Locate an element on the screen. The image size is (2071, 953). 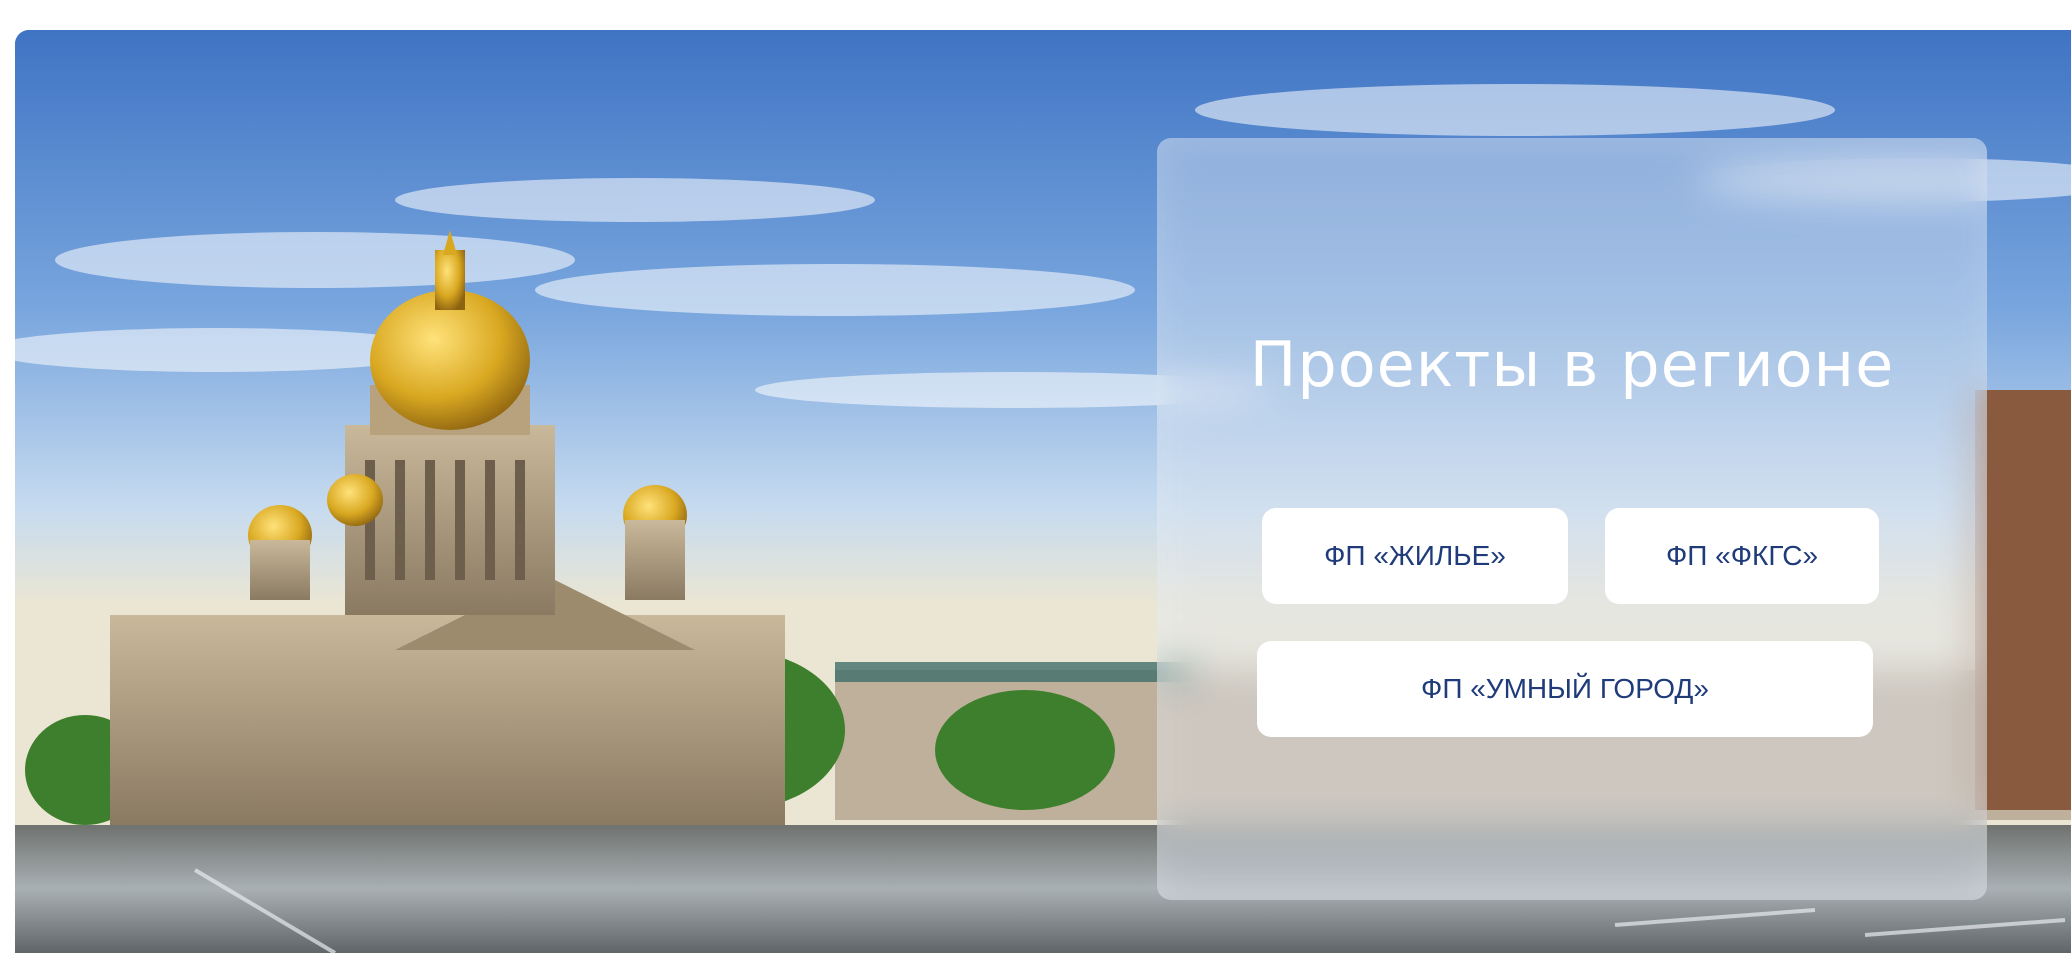
project-button-smart-city: ФП «УМНЫЙ ГОРОД» is located at coordinates (1565, 689).